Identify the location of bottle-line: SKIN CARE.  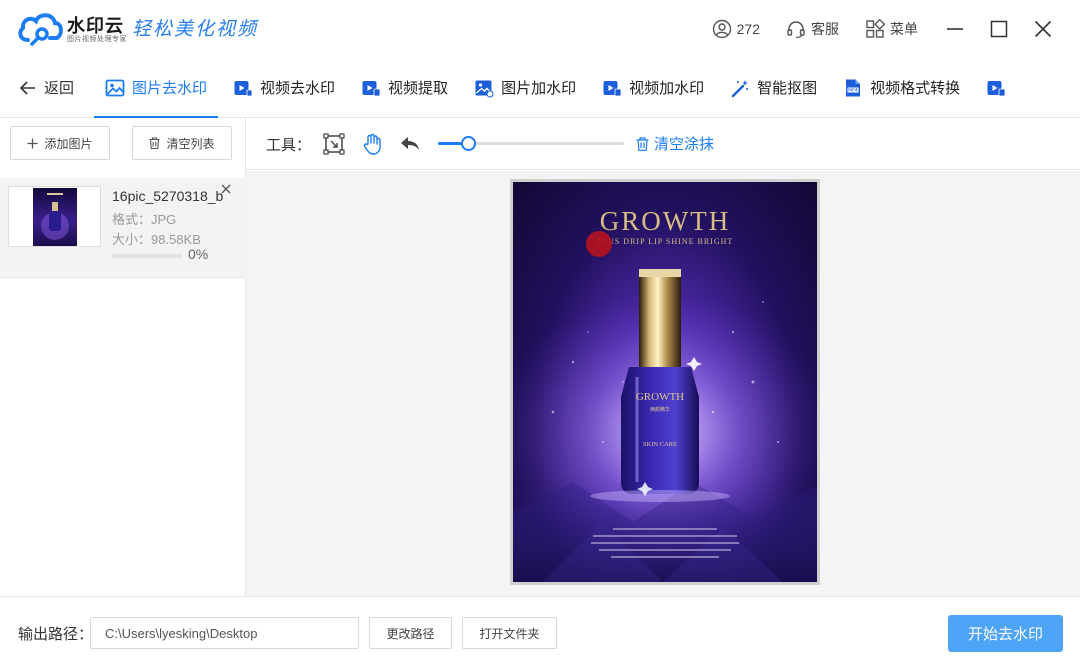
(660, 444).